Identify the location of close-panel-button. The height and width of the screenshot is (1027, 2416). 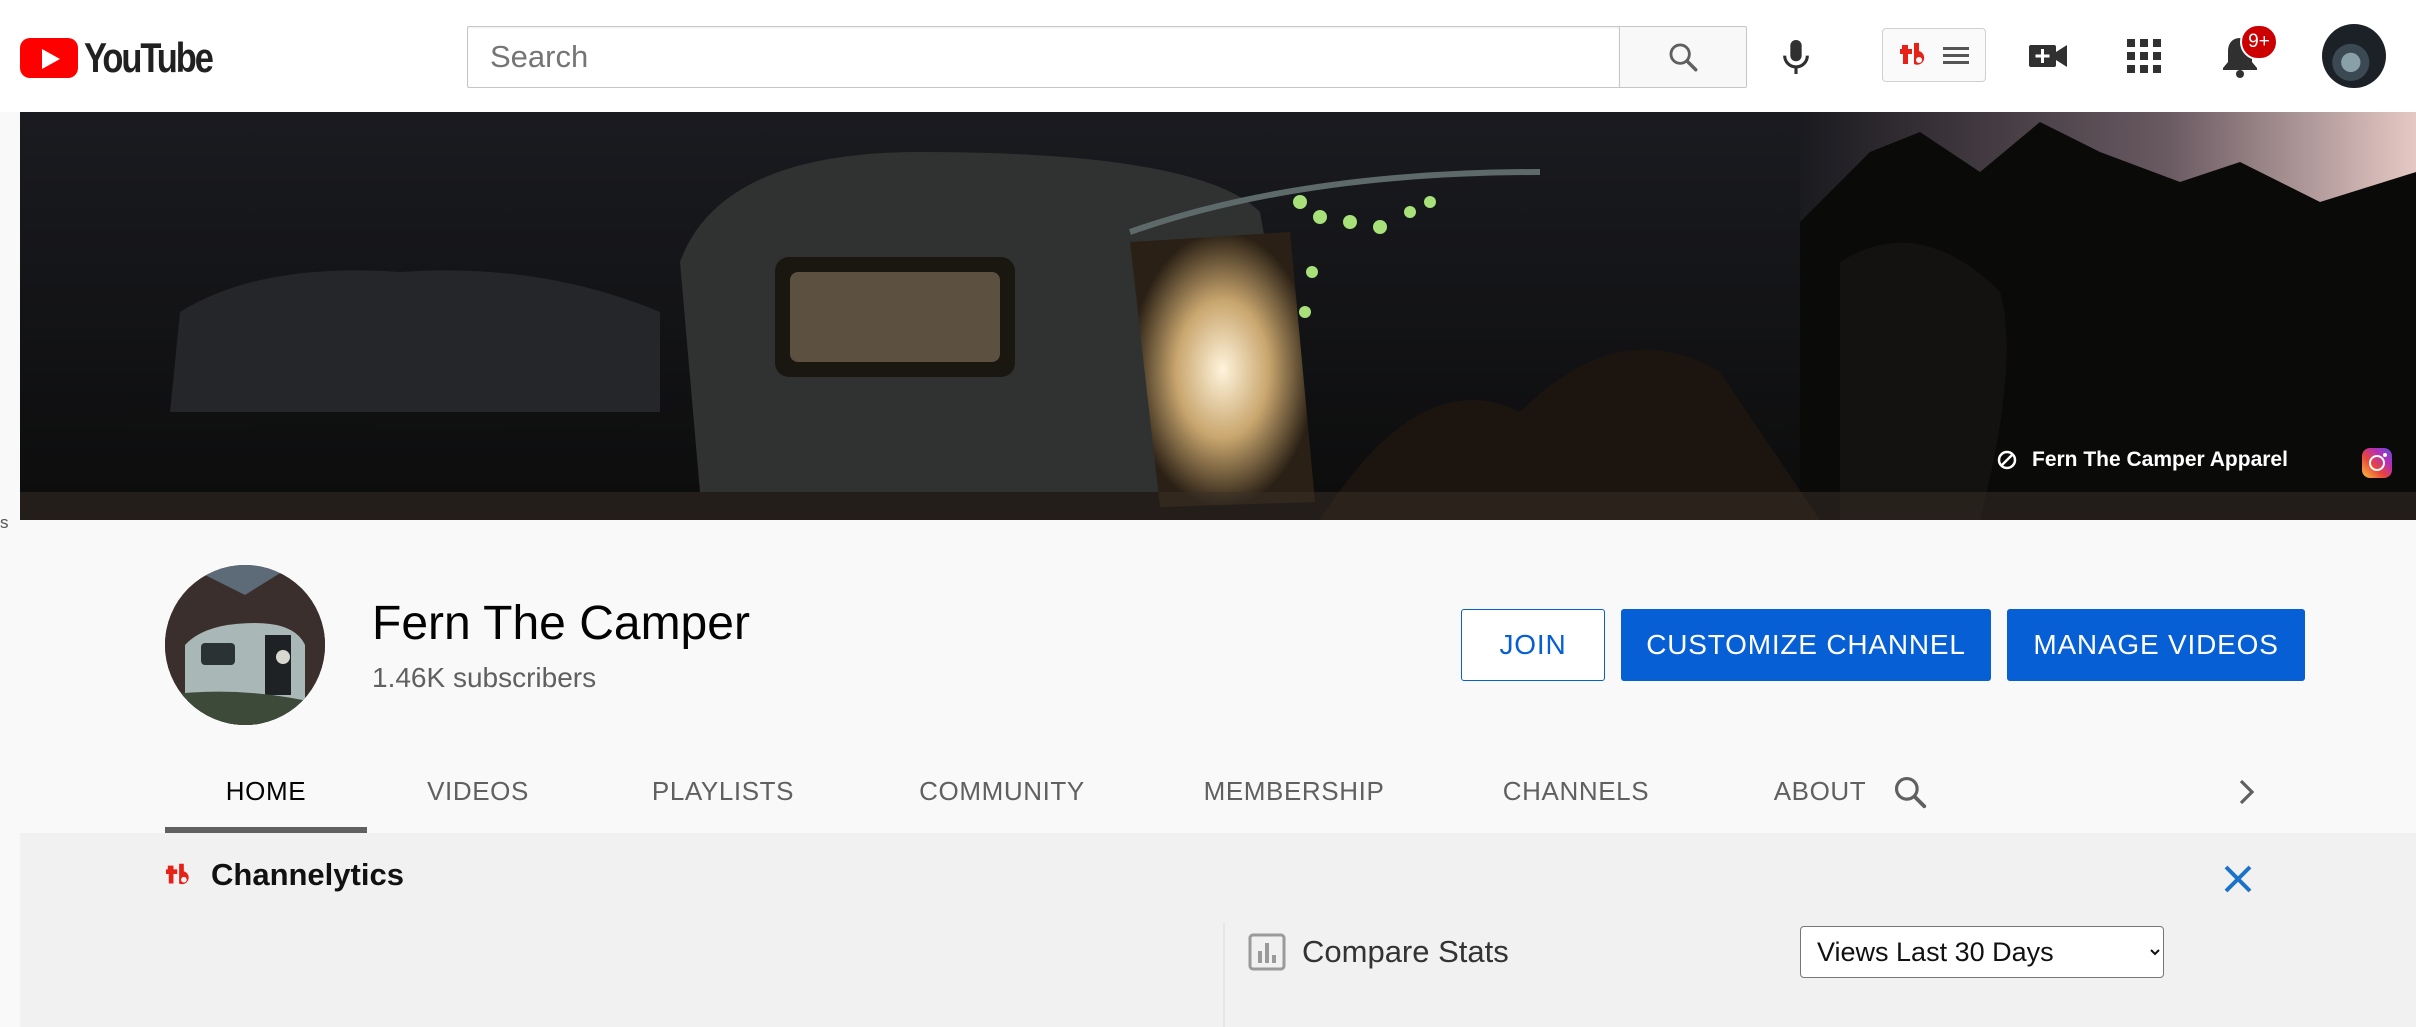
(2238, 879).